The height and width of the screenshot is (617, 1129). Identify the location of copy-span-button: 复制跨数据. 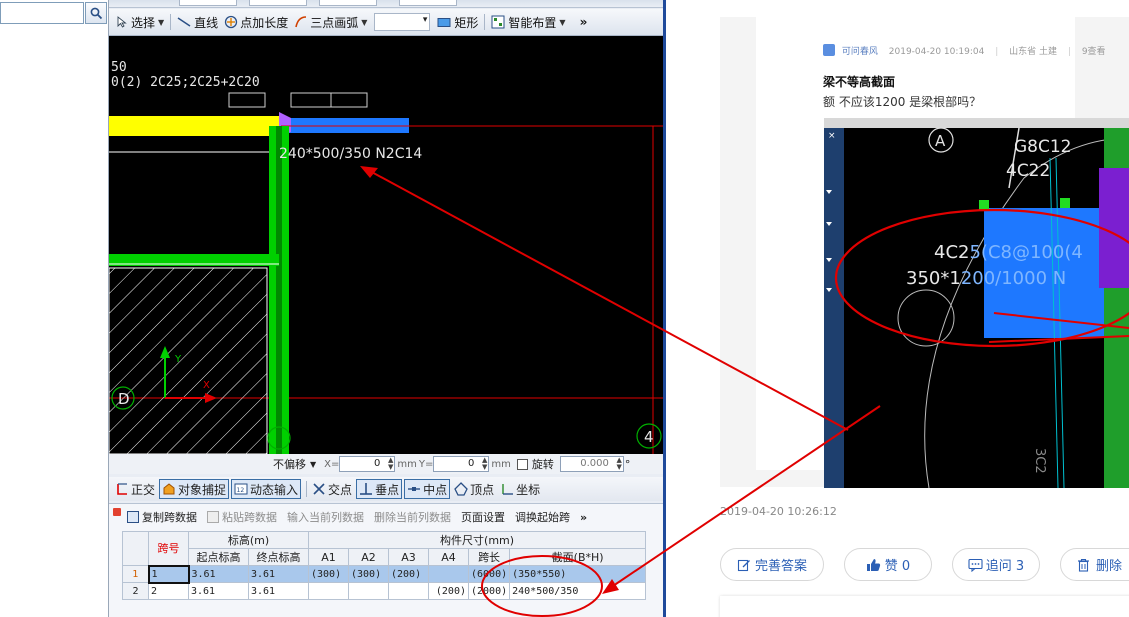
(162, 517).